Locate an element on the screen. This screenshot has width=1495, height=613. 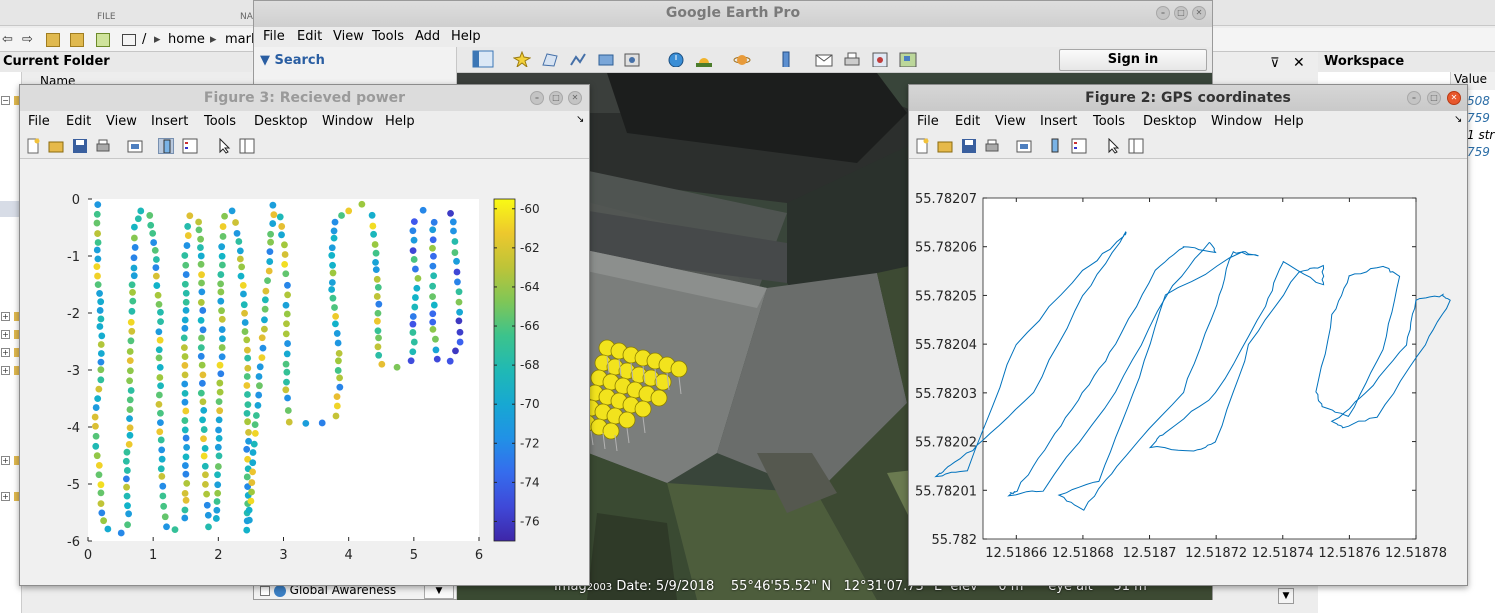
sidebar-toggle-icon is located at coordinates (483, 59).